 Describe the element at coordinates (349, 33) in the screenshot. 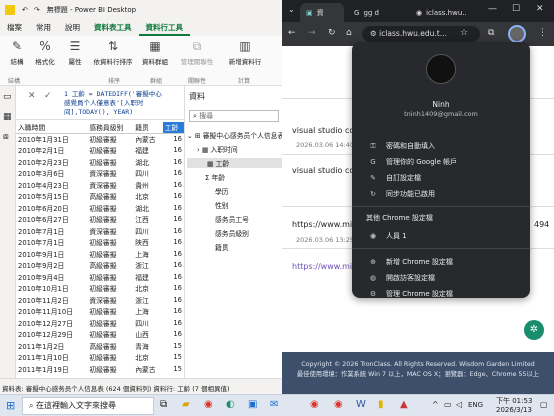

I see `home-icon: ⌂` at that location.